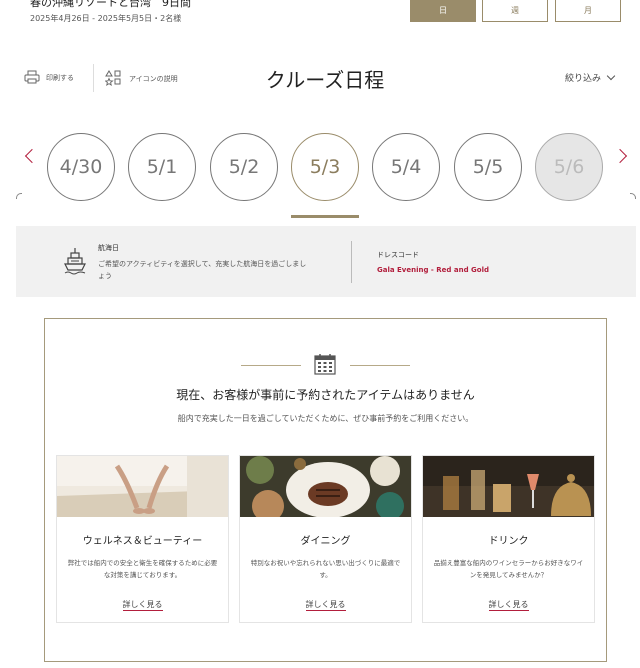  Describe the element at coordinates (325, 418) in the screenshot. I see `empty-state-subtitle: 船内で充実した一日を過ごしていただくために、ぜひ事前予約をご利用ください。` at that location.